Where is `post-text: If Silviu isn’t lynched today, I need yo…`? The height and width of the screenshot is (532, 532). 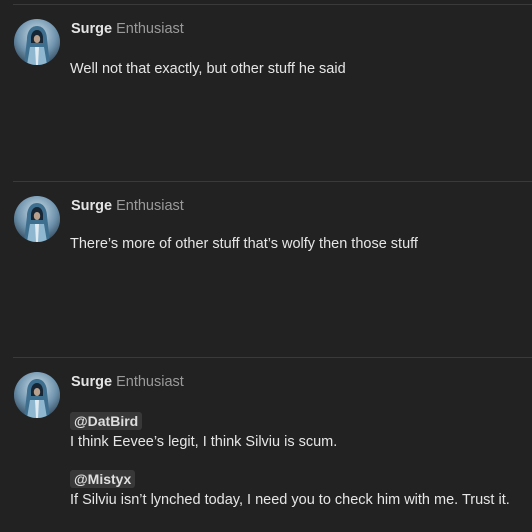
post-text: If Silviu isn’t lynched today, I need yo… is located at coordinates (290, 500).